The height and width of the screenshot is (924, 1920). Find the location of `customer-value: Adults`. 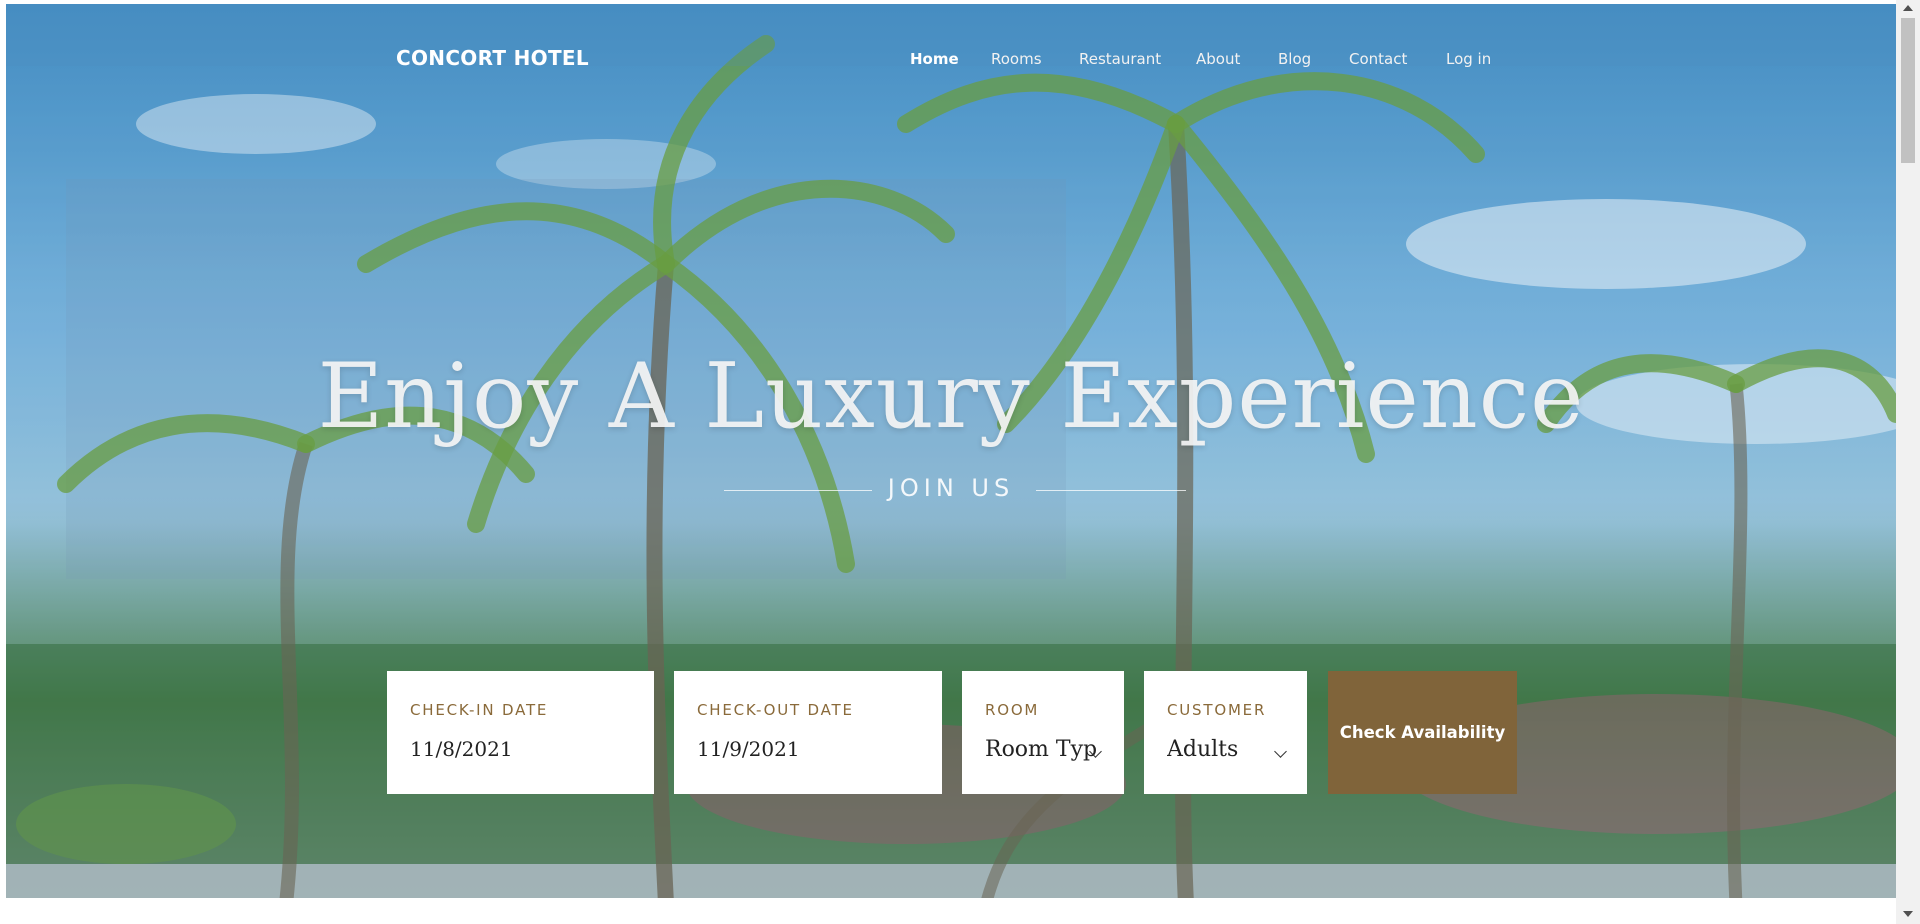

customer-value: Adults is located at coordinates (1226, 749).